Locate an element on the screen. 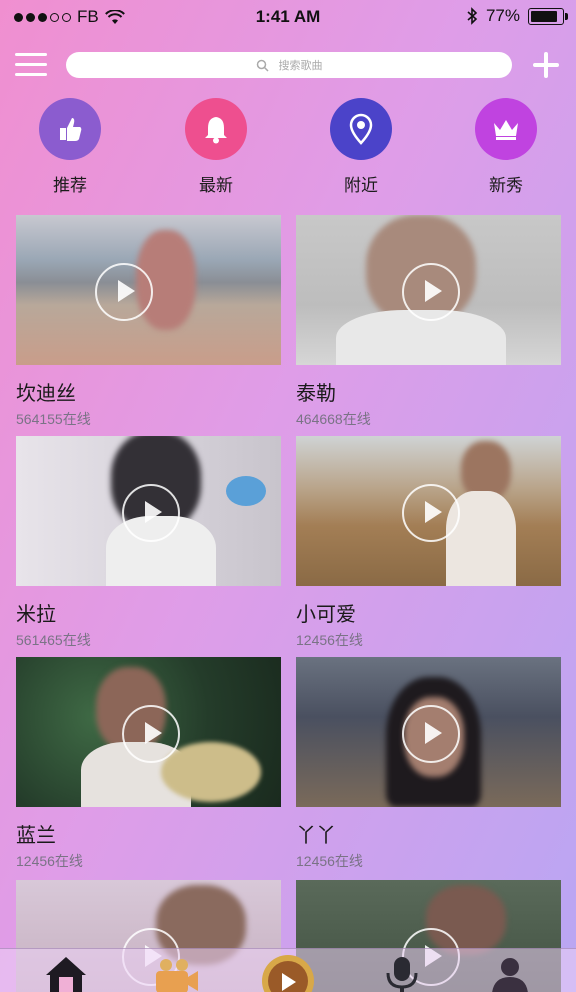  search-bar: 搜索歌曲 is located at coordinates (289, 65).